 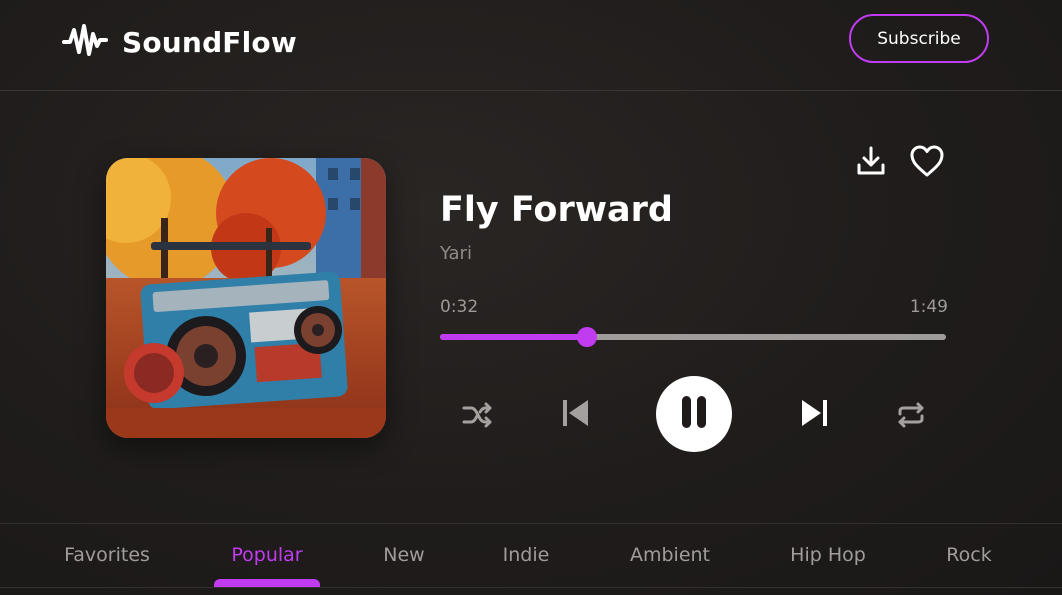 What do you see at coordinates (911, 415) in the screenshot?
I see `repeat-icon` at bounding box center [911, 415].